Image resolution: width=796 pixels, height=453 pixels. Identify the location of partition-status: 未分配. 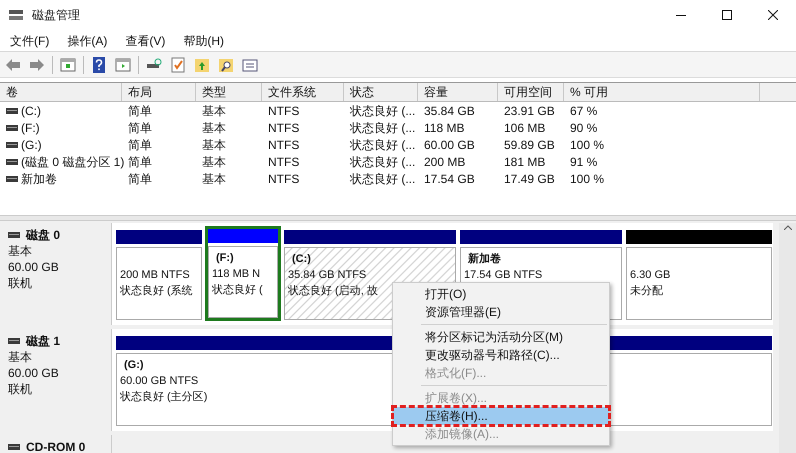
(646, 291).